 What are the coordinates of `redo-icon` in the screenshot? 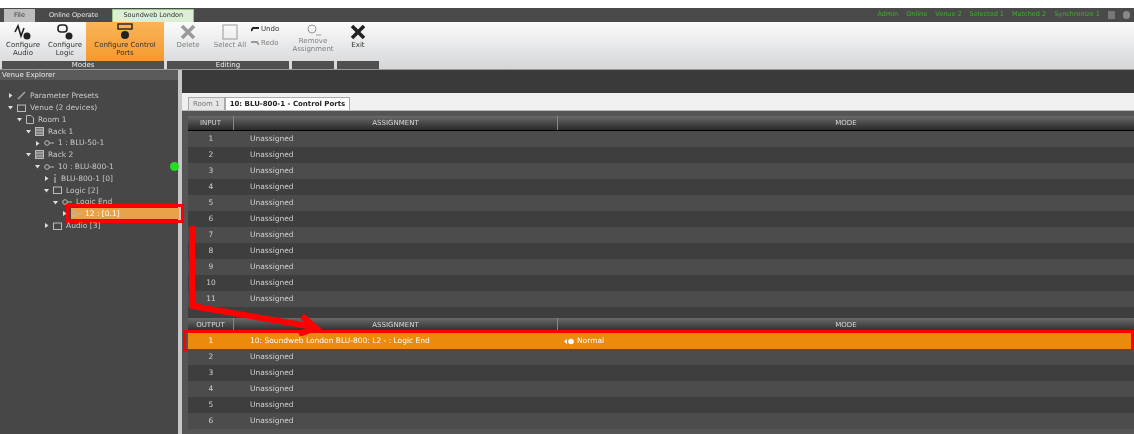 It's located at (255, 42).